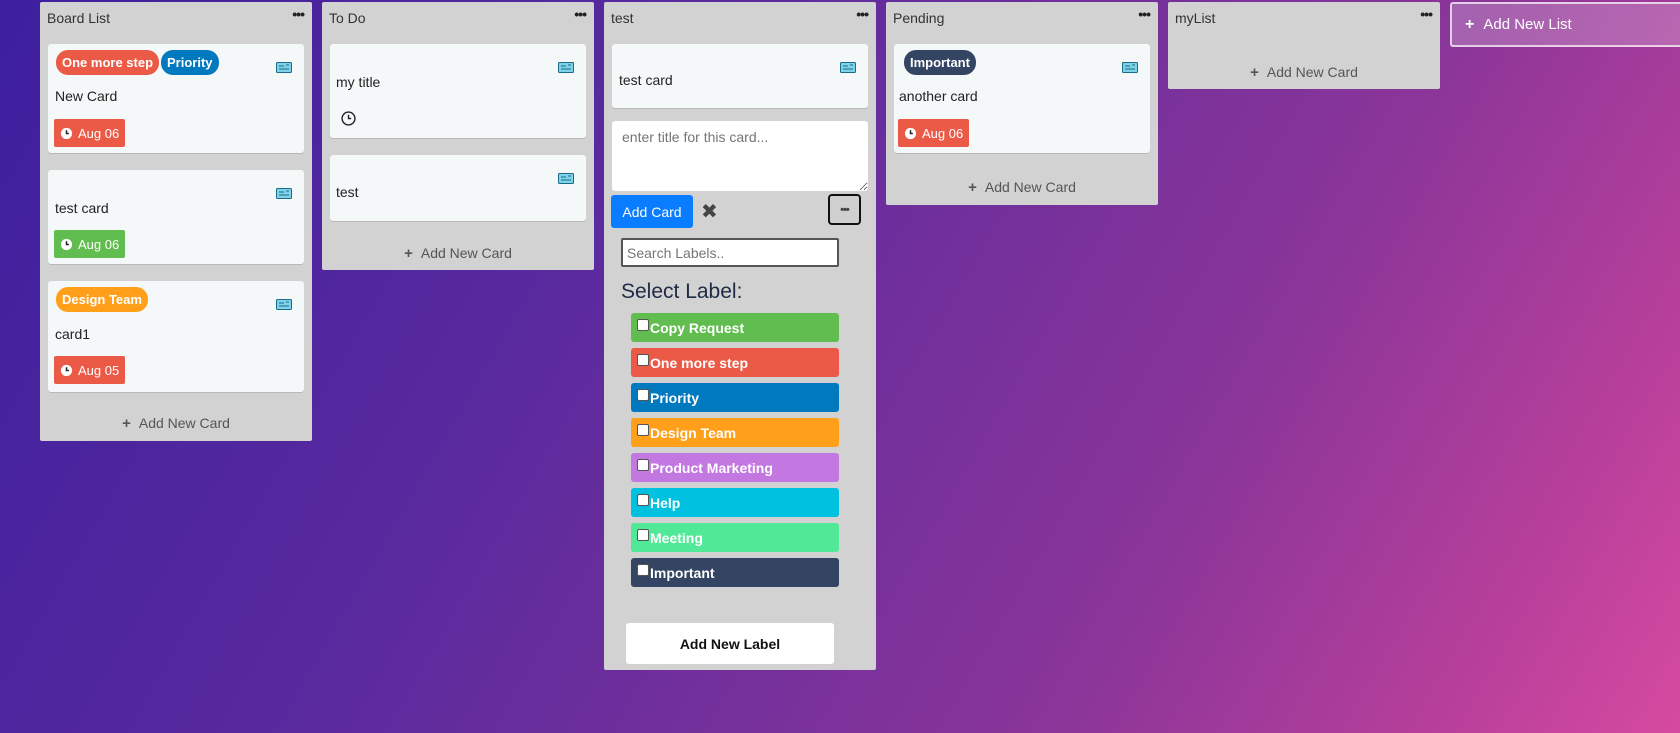  What do you see at coordinates (676, 537) in the screenshot?
I see `label-option-text: Meeting` at bounding box center [676, 537].